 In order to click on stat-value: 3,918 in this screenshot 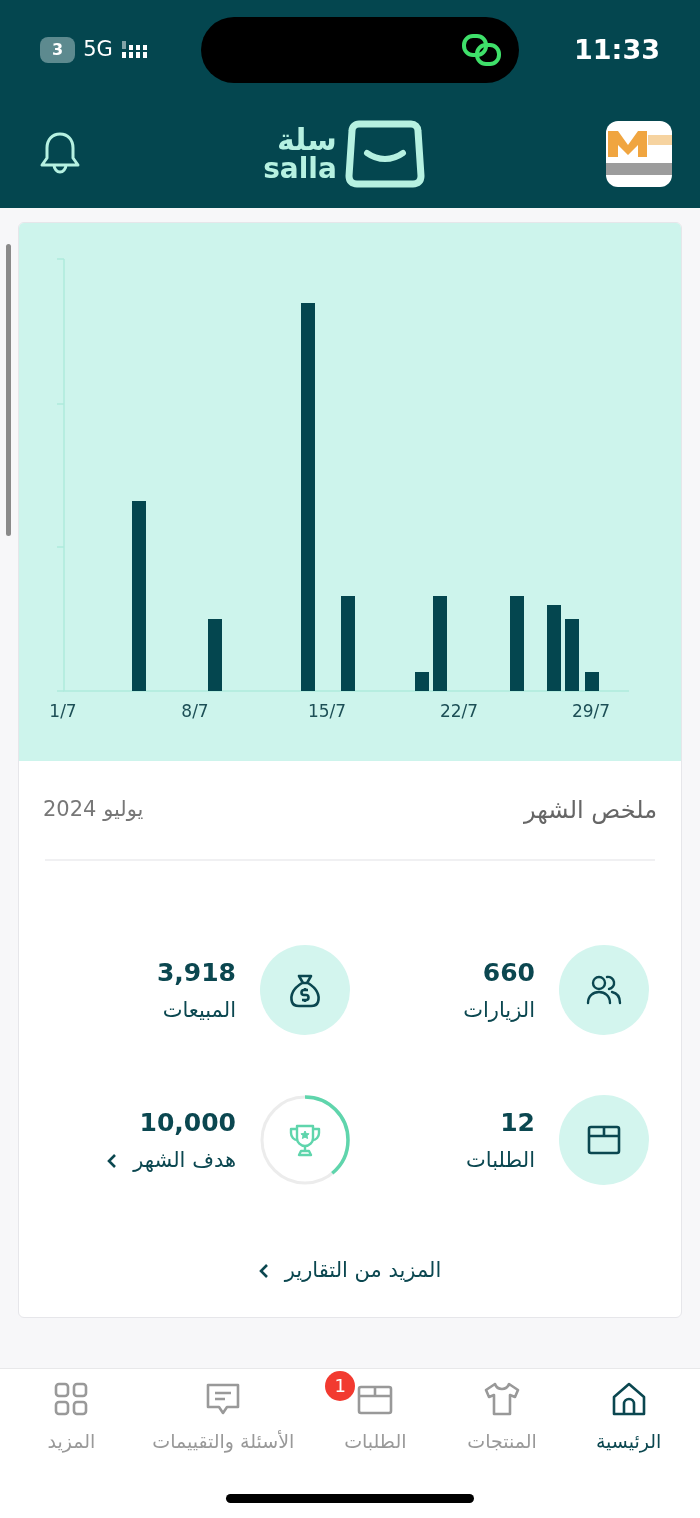, I will do `click(196, 972)`.